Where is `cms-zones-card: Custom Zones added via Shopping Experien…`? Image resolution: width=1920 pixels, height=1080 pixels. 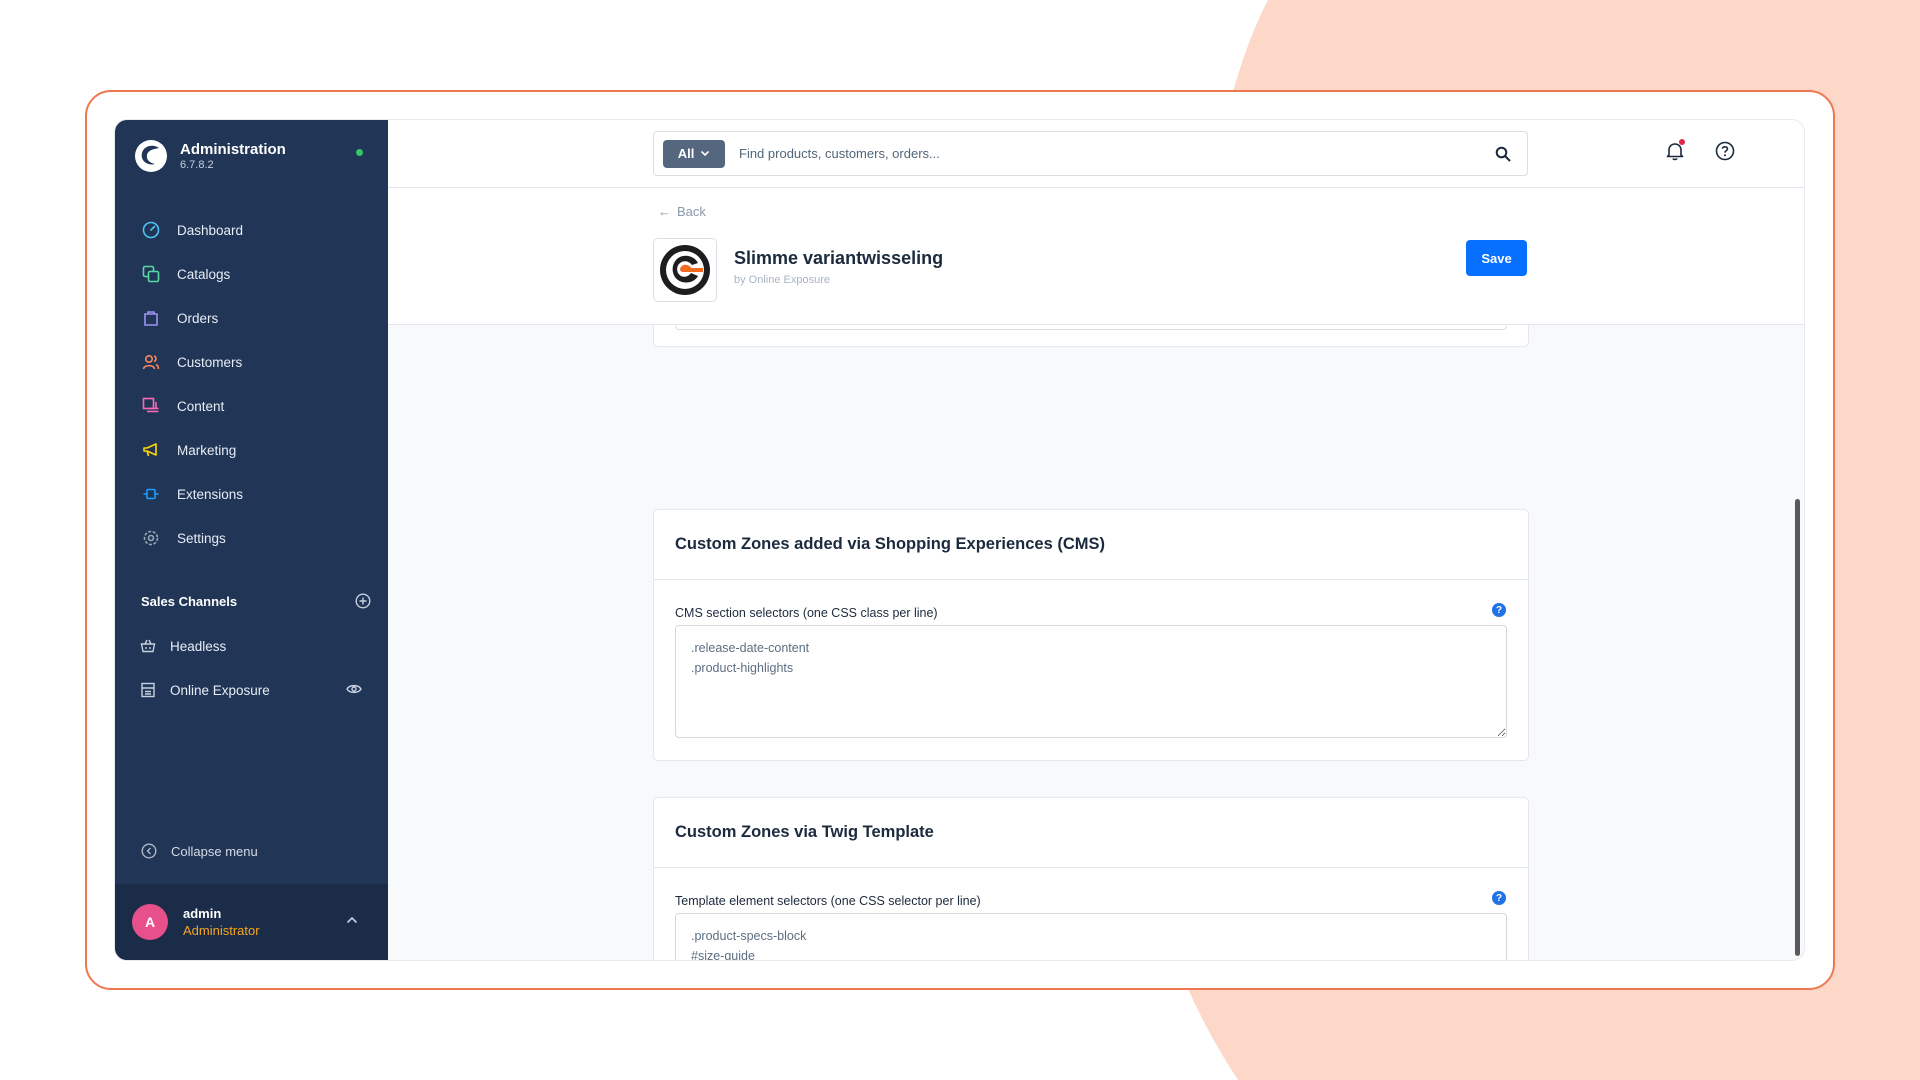
cms-zones-card: Custom Zones added via Shopping Experien… is located at coordinates (1091, 635).